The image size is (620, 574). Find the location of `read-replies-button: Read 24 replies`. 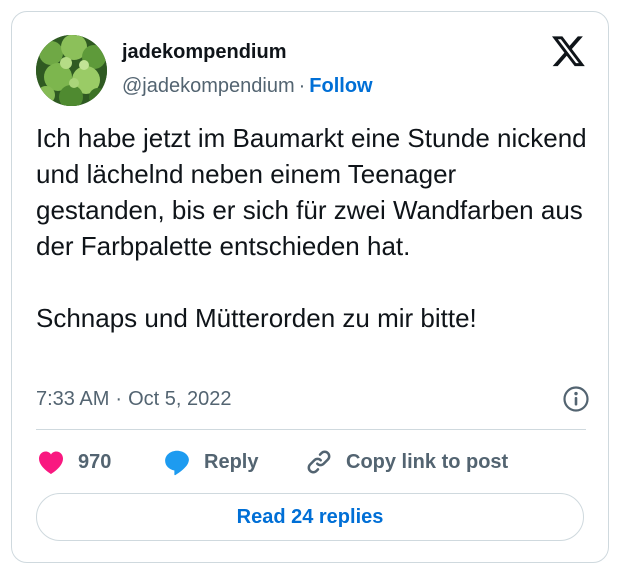

read-replies-button: Read 24 replies is located at coordinates (310, 517).